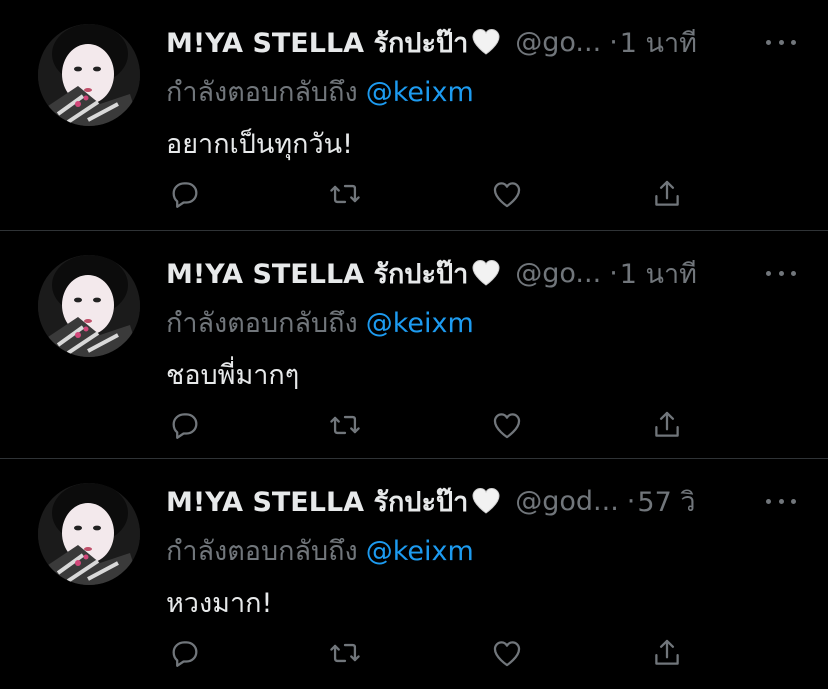  I want to click on tweet-text: อยากเป็นทุกวัน!, so click(259, 144).